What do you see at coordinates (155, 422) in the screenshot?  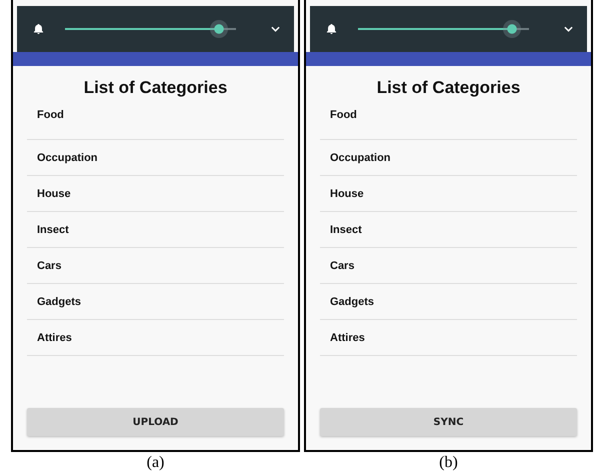 I see `action-button: UPLOAD` at bounding box center [155, 422].